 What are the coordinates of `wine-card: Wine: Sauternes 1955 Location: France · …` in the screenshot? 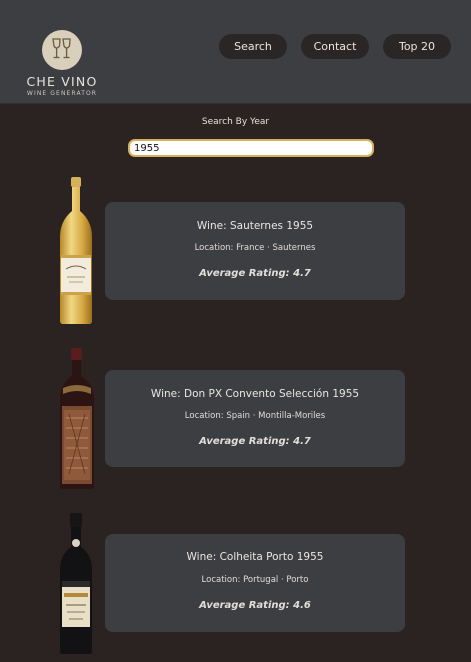 It's located at (255, 251).